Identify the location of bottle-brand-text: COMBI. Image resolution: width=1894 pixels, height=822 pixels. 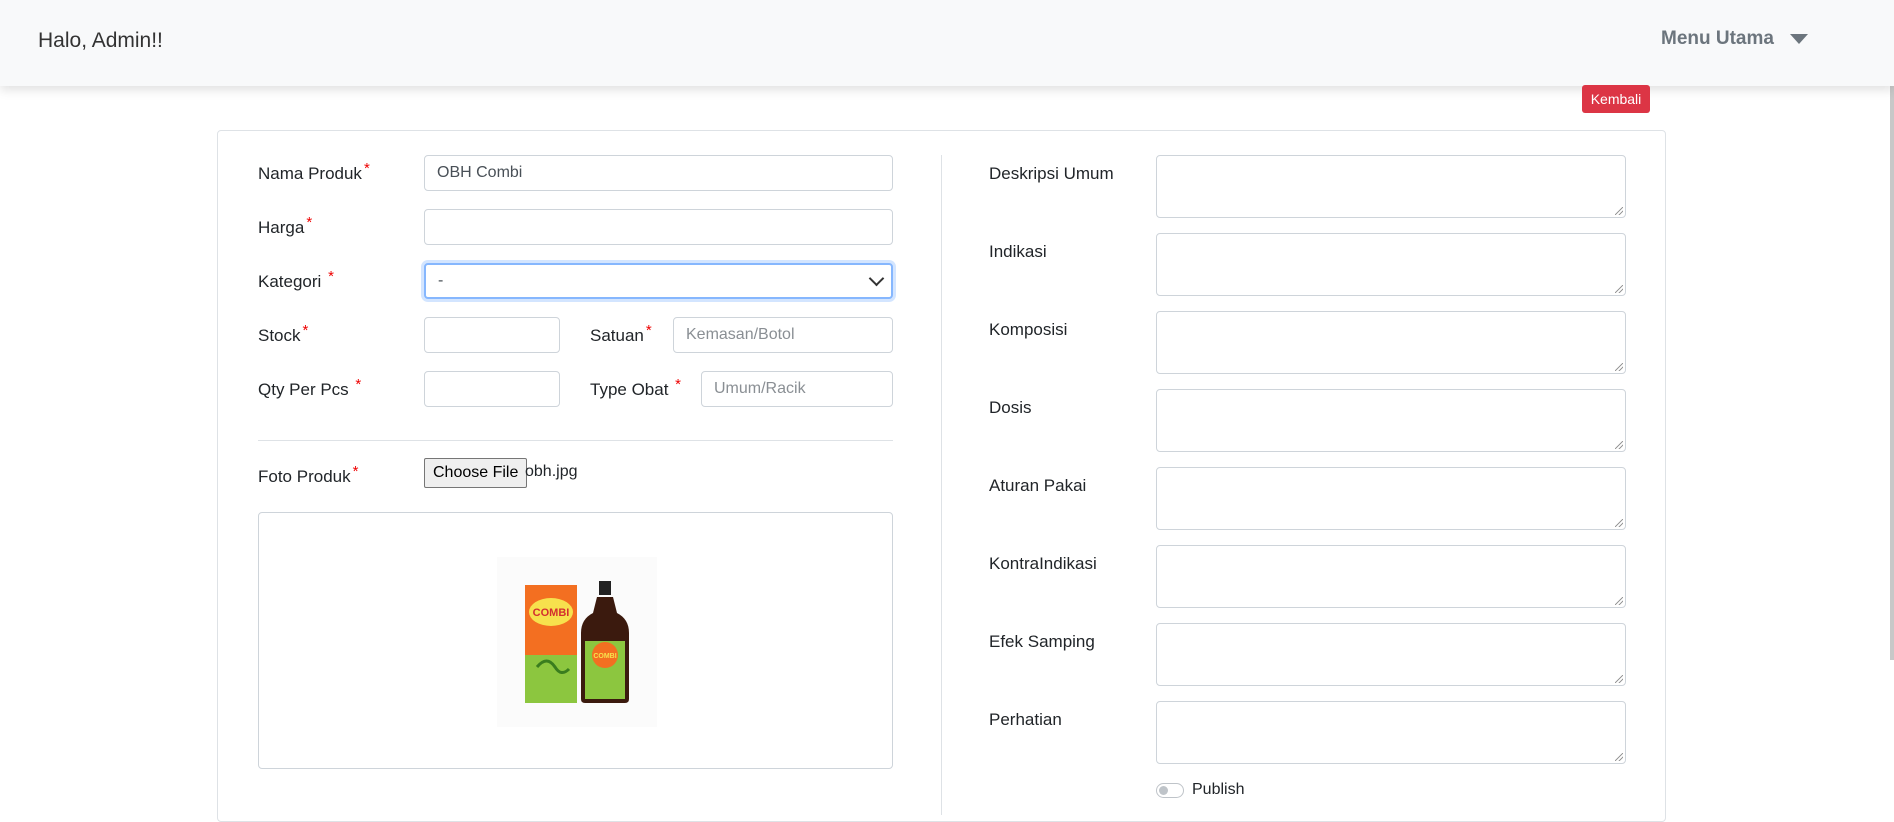
(604, 656).